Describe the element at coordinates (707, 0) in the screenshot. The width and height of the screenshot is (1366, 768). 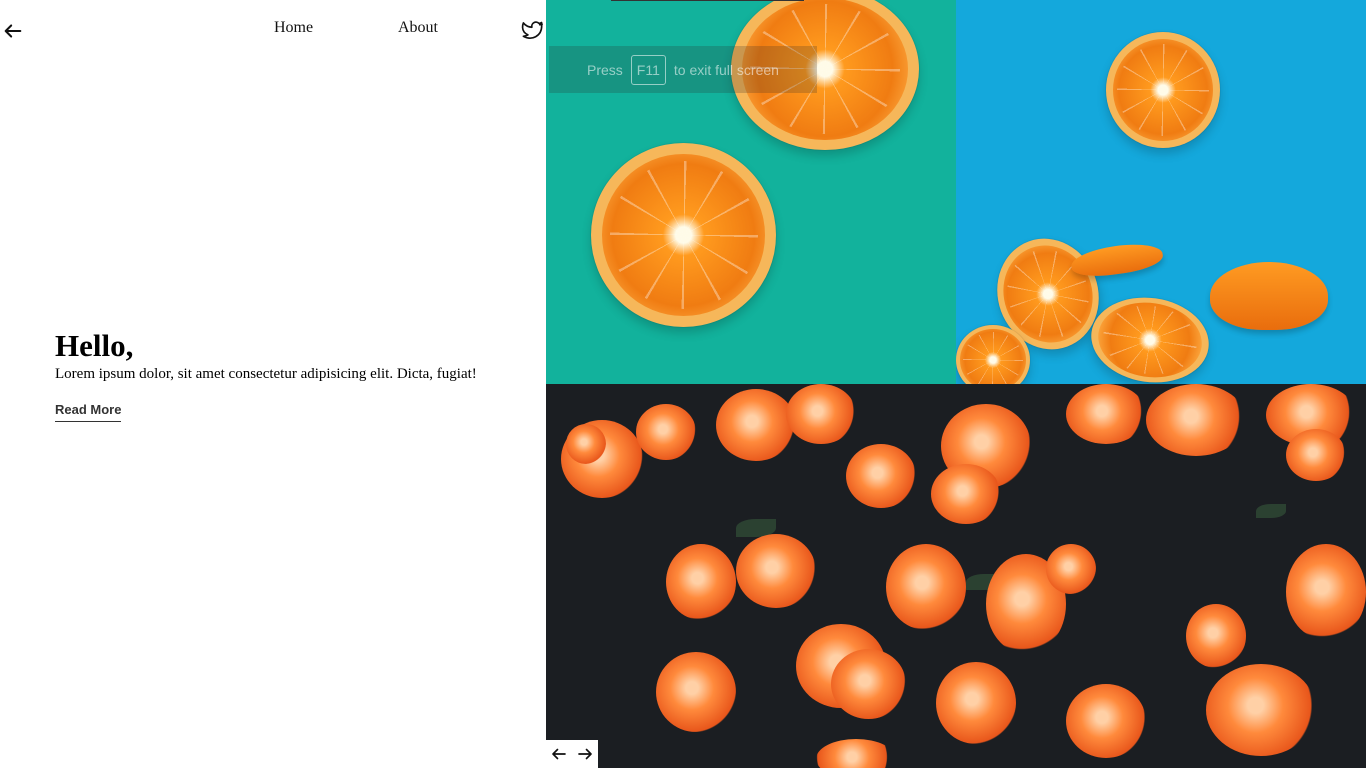
I see `top-edge-line` at that location.